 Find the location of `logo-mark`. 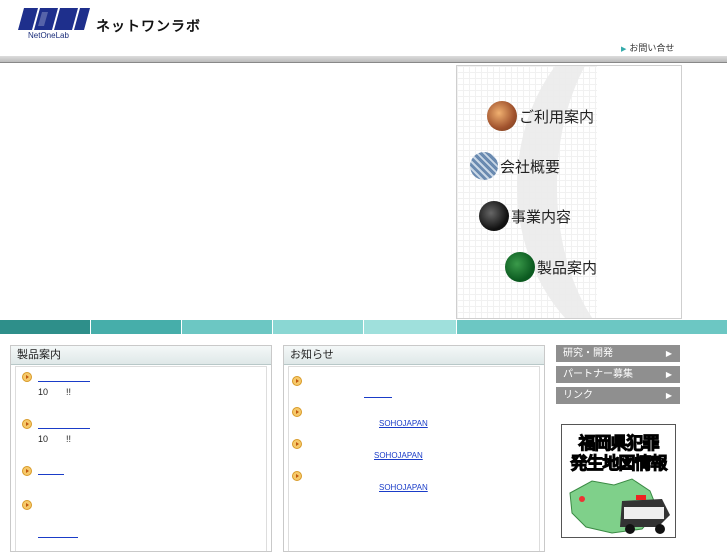

logo-mark is located at coordinates (54, 19).